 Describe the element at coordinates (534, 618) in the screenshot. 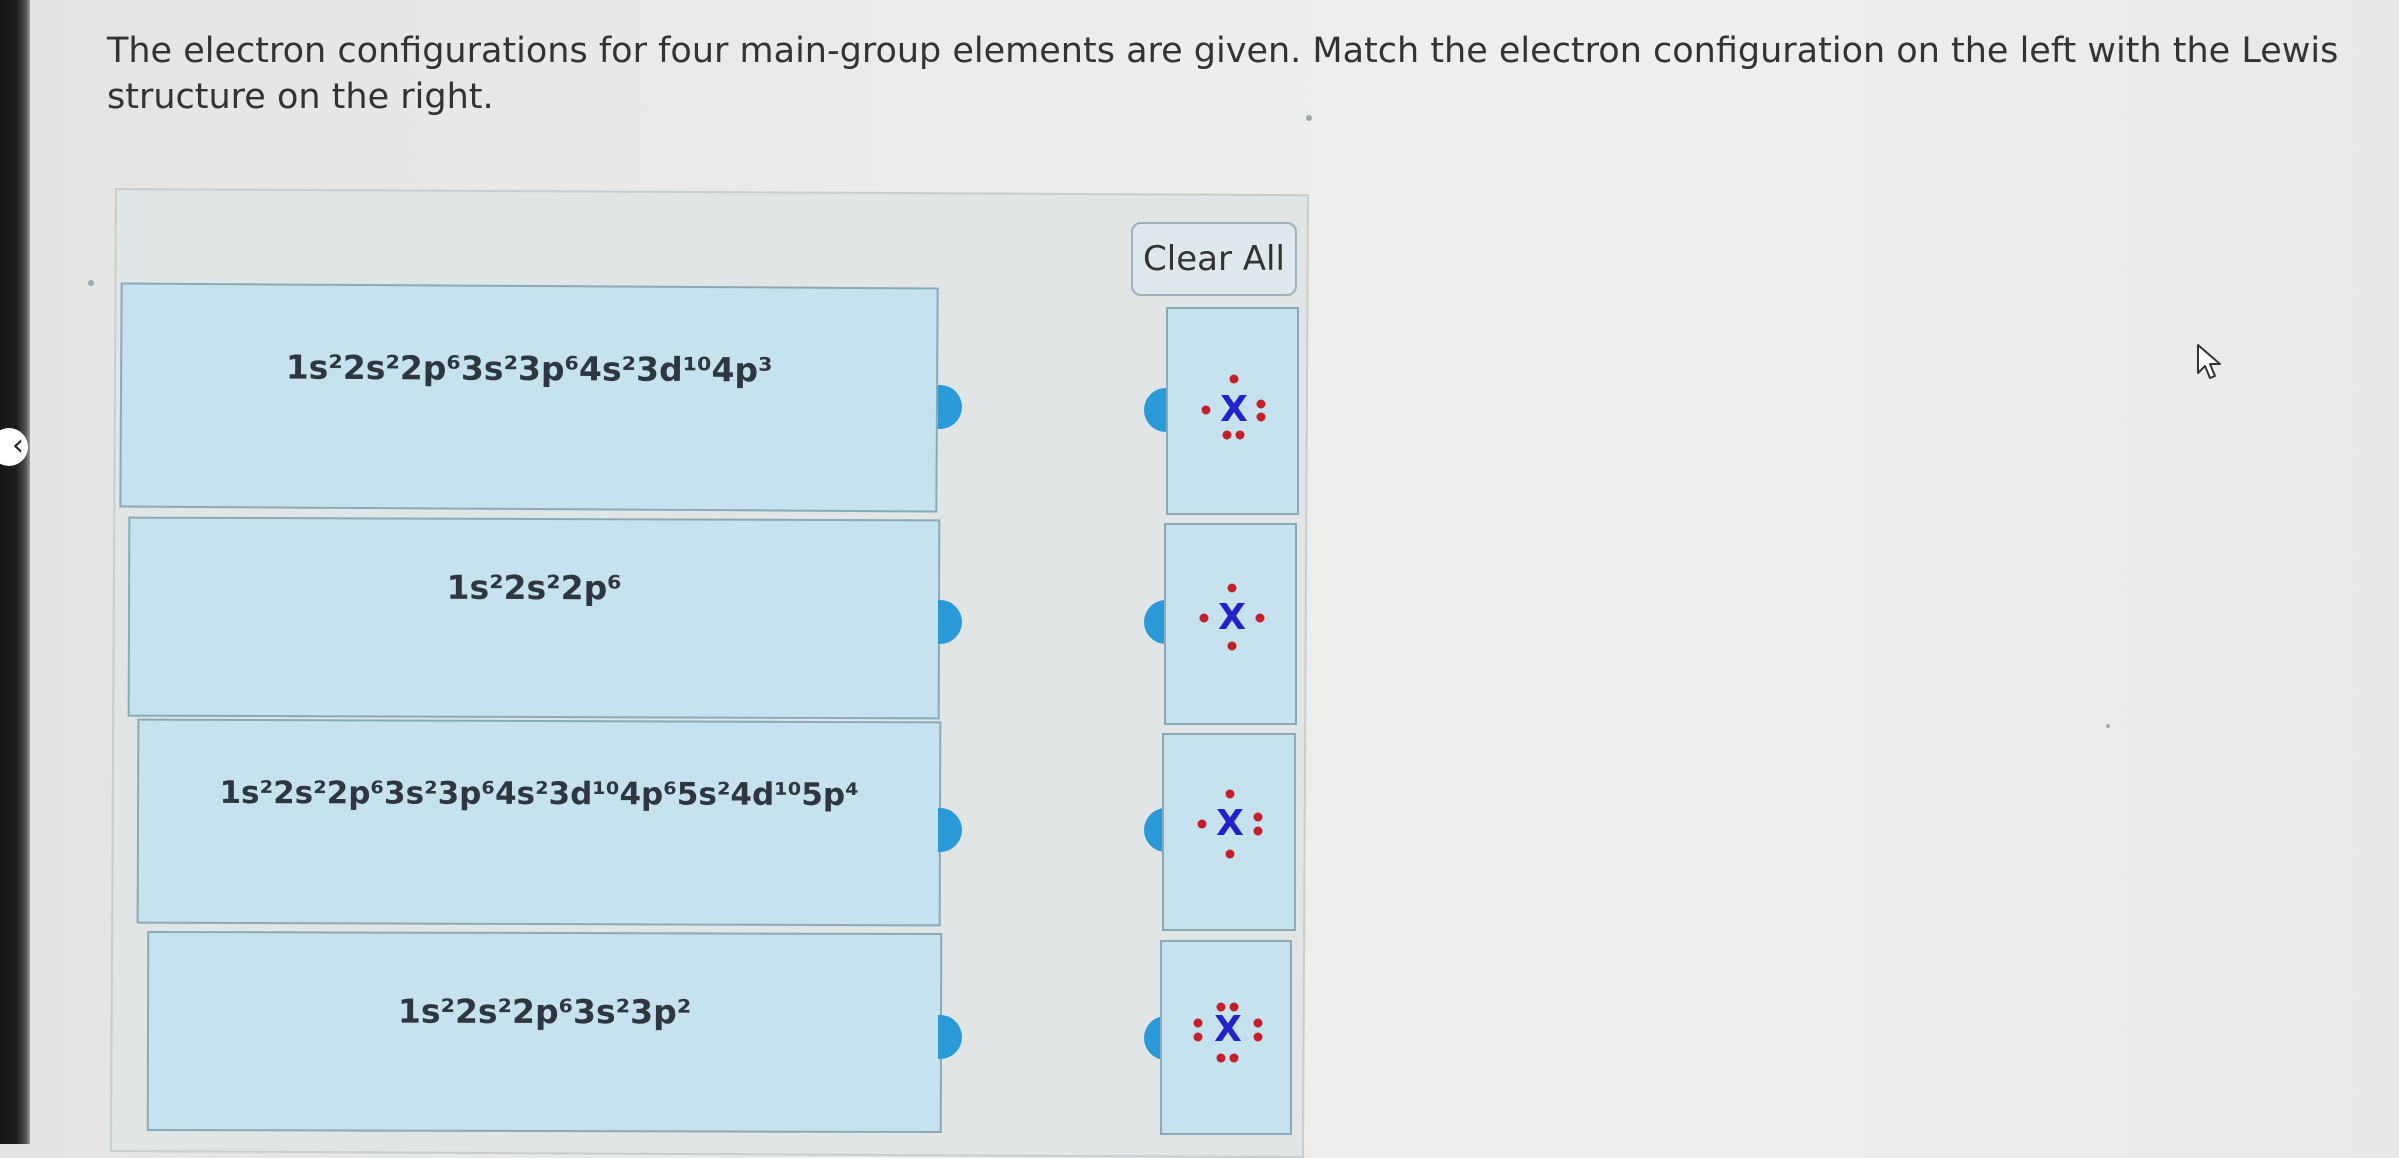

I see `config-tile-2: 1s²2s²2p⁶` at that location.